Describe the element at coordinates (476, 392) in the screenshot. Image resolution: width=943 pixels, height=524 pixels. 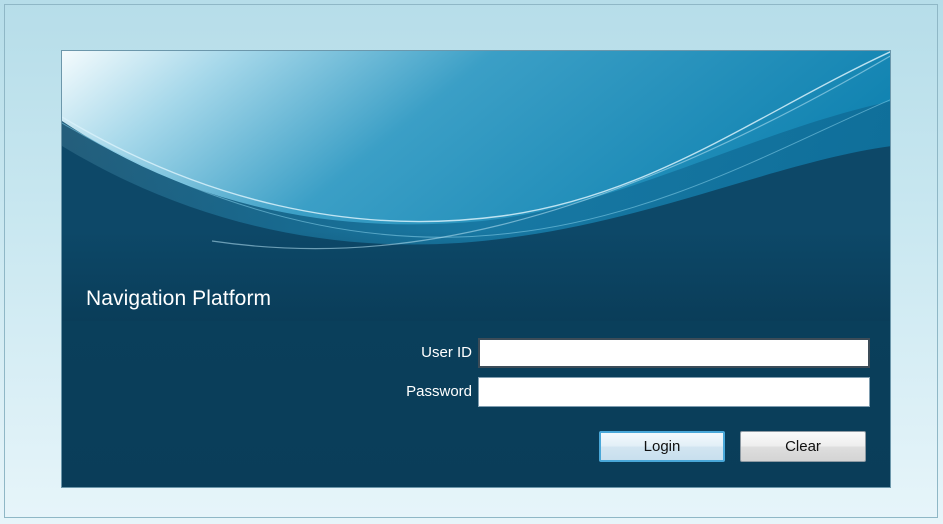
I see `password-row: Password` at that location.